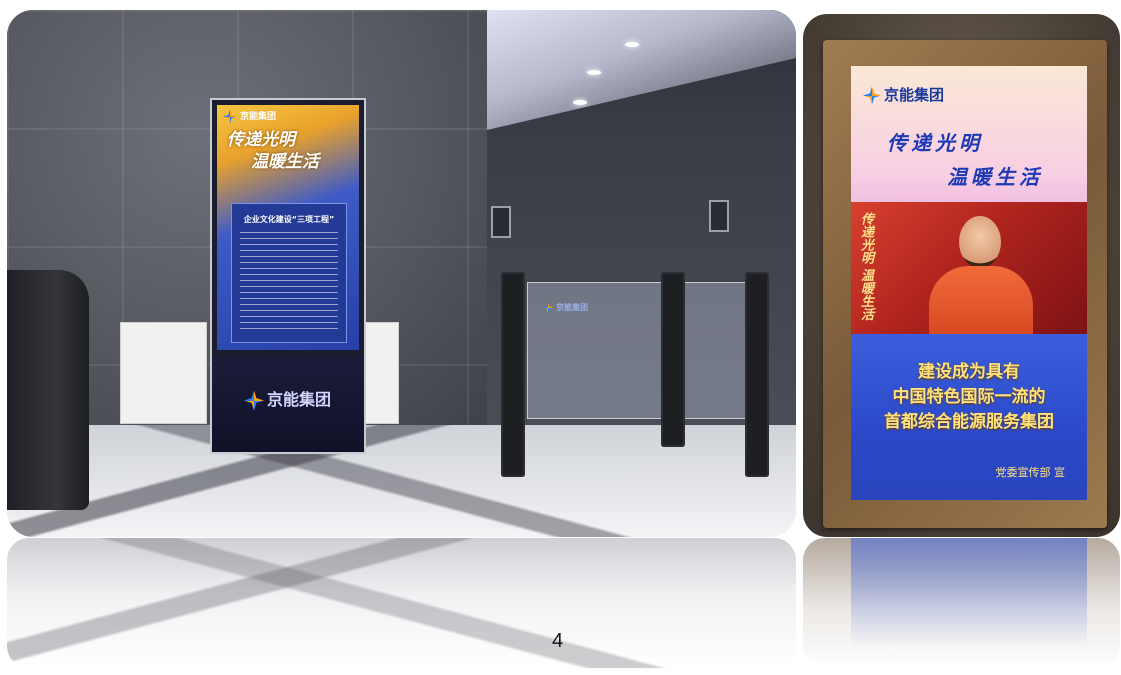  I want to click on leather-sofa, so click(48, 390).